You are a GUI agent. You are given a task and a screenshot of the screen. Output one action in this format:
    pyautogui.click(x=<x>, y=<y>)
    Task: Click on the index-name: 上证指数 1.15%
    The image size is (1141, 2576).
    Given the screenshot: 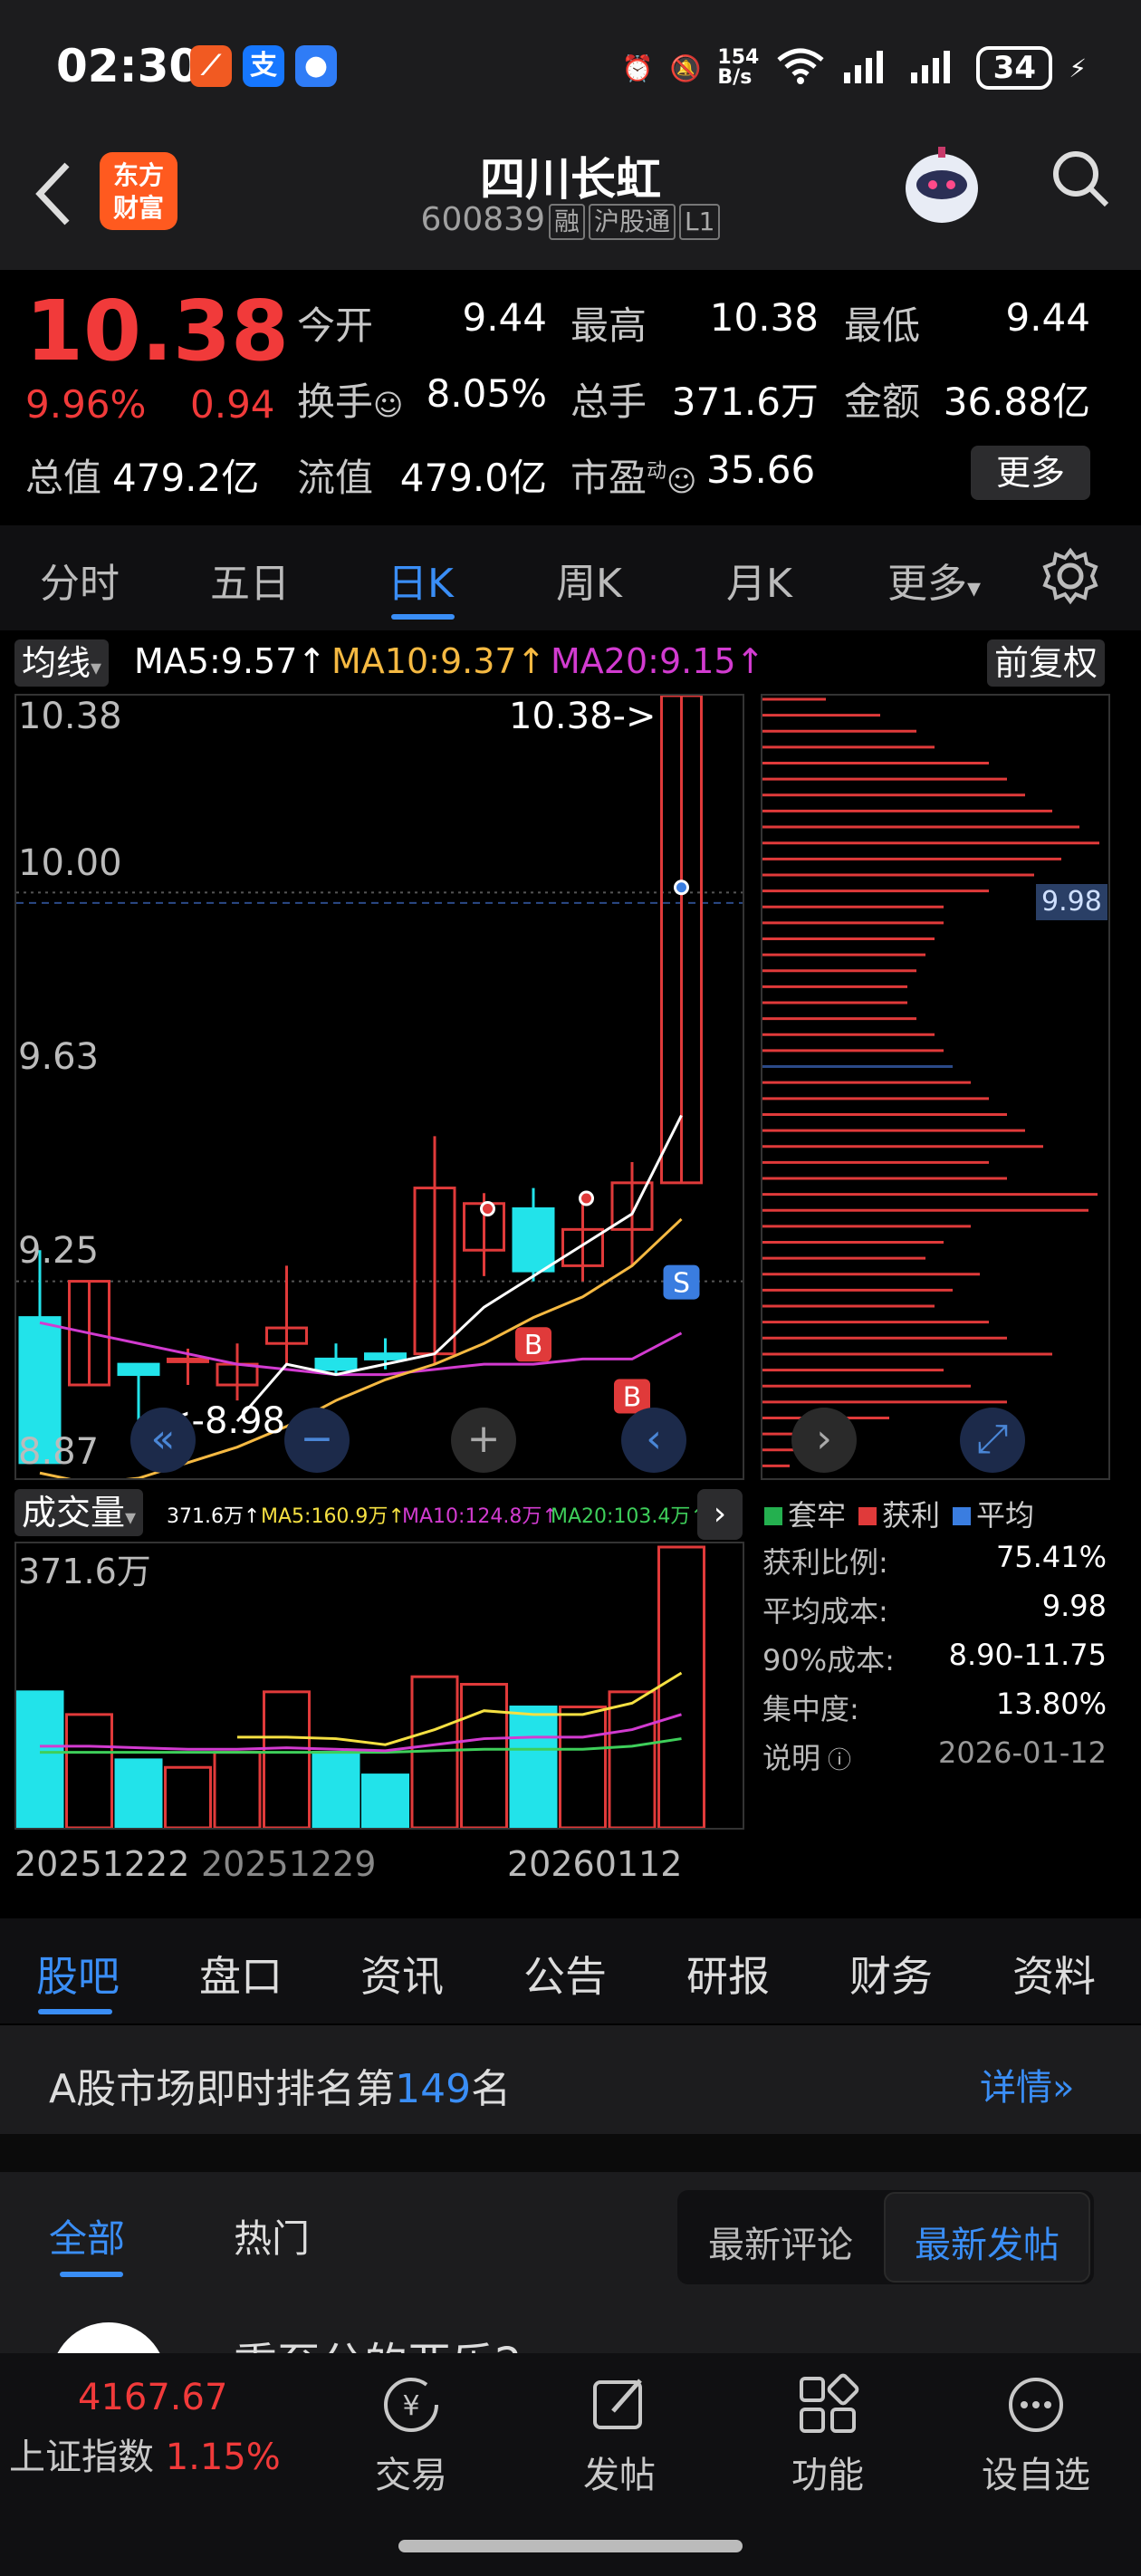 What is the action you would take?
    pyautogui.click(x=145, y=2453)
    